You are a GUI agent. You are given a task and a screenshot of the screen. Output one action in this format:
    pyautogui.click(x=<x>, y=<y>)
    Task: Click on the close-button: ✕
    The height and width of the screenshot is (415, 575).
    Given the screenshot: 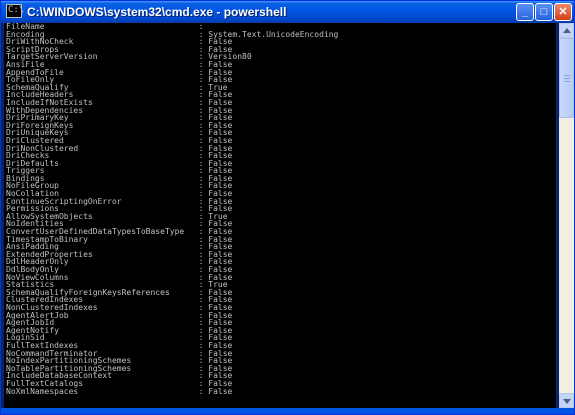 What is the action you would take?
    pyautogui.click(x=563, y=12)
    